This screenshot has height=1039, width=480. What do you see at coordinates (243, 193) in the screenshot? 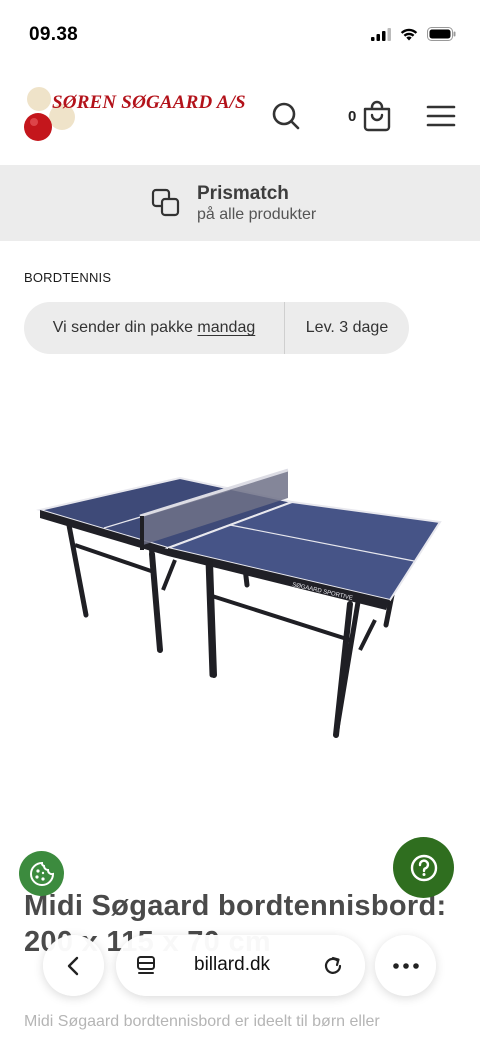
I see `price-match-title: Prismatch` at bounding box center [243, 193].